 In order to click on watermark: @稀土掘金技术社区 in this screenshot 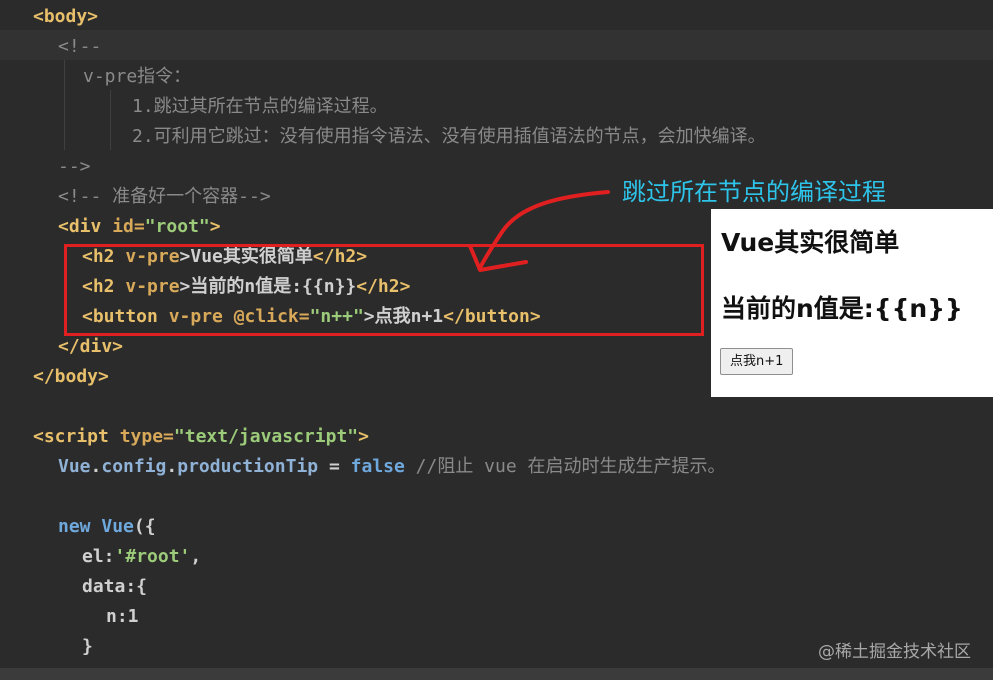, I will do `click(894, 652)`.